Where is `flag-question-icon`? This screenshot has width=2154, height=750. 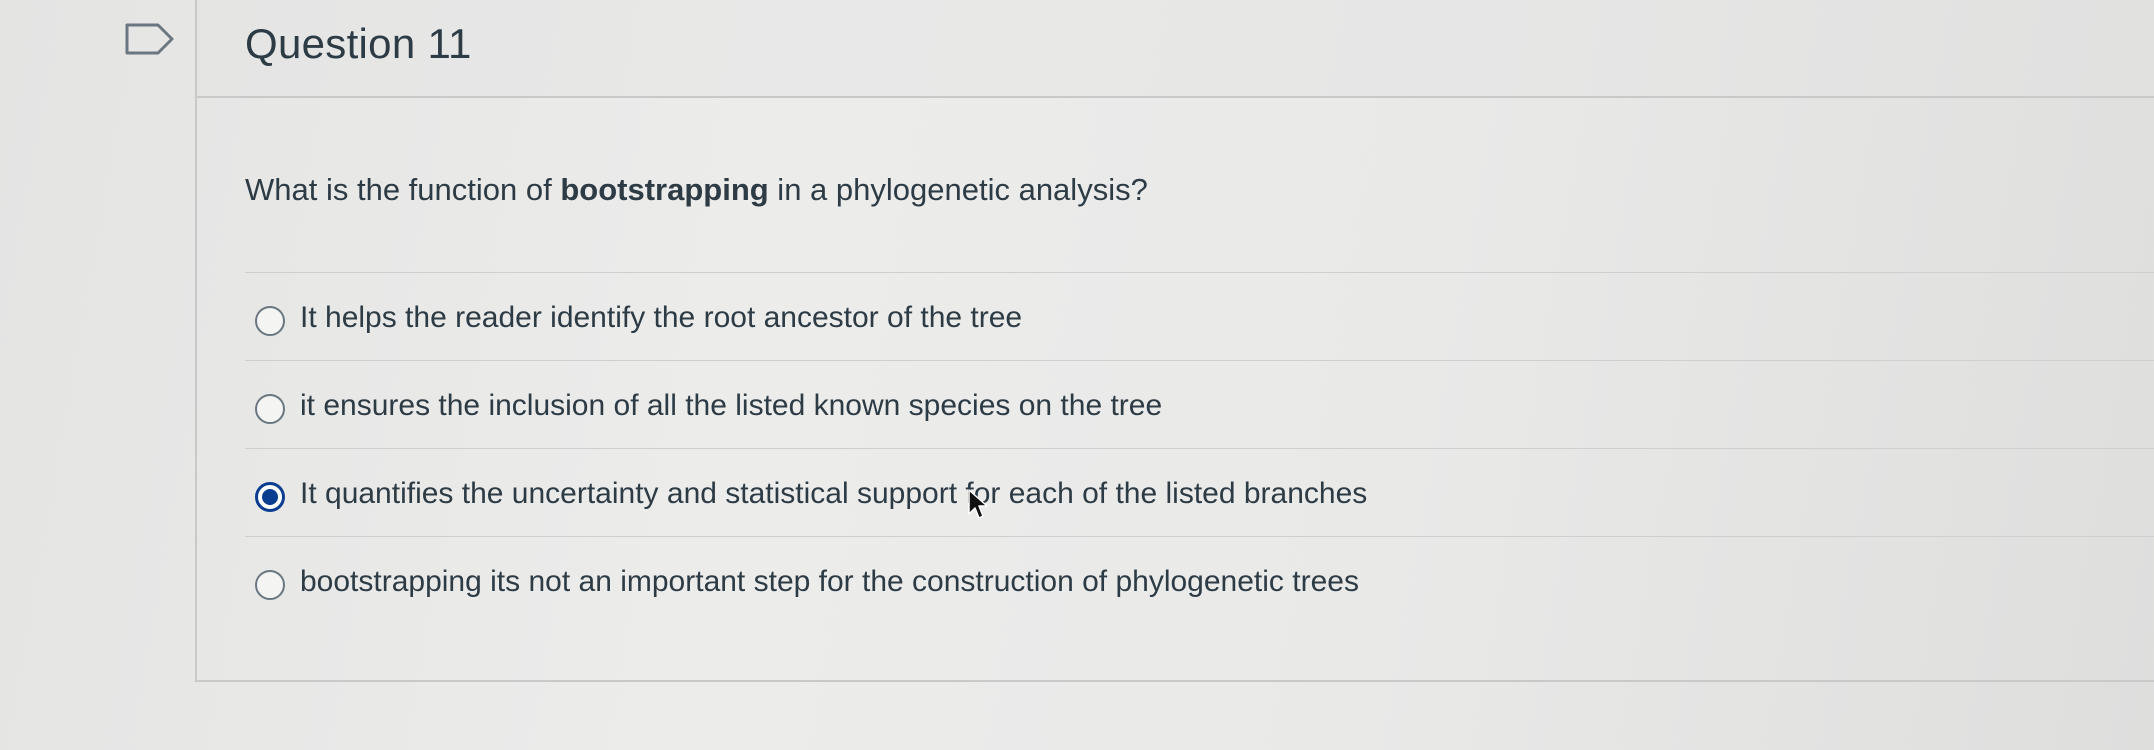 flag-question-icon is located at coordinates (150, 39).